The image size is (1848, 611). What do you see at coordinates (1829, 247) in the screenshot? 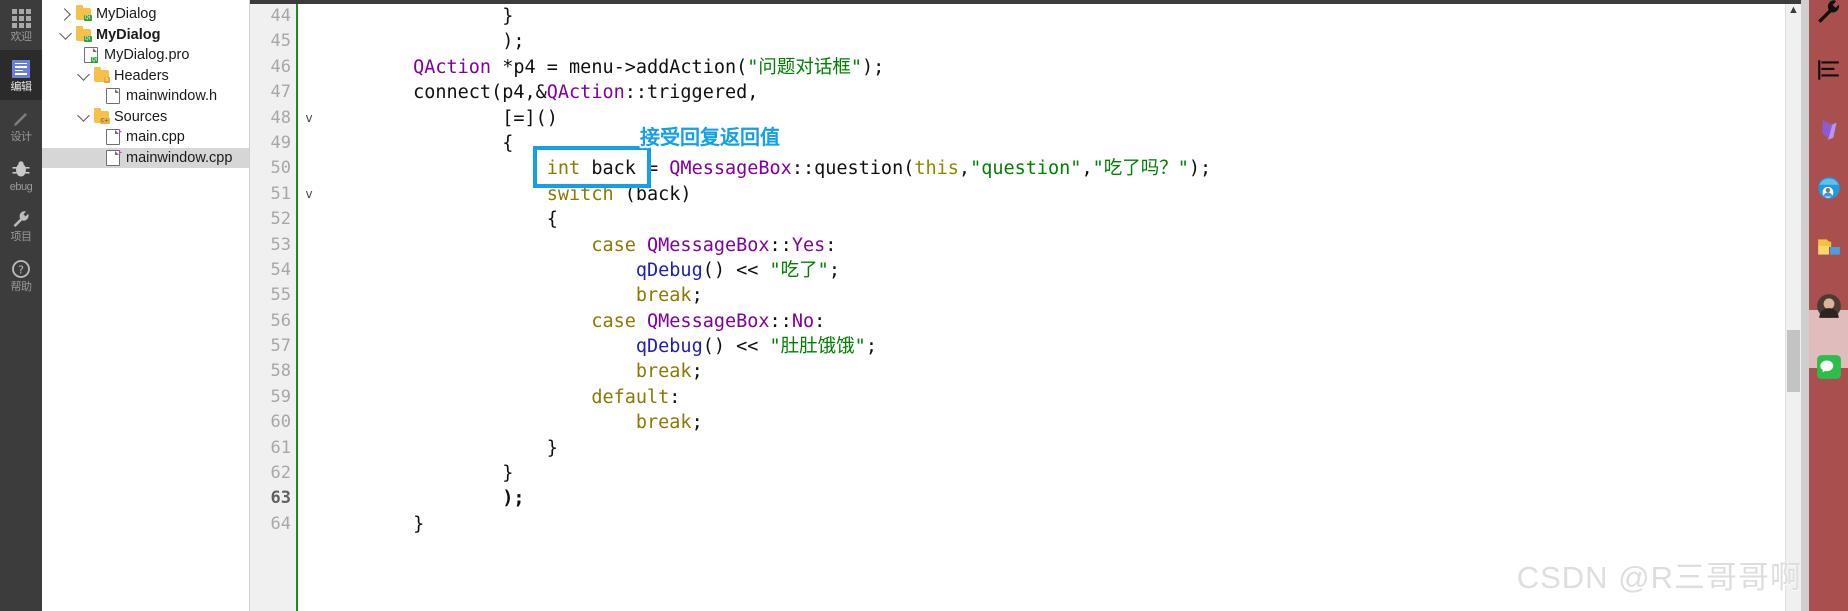
I see `file-explorer-icon` at bounding box center [1829, 247].